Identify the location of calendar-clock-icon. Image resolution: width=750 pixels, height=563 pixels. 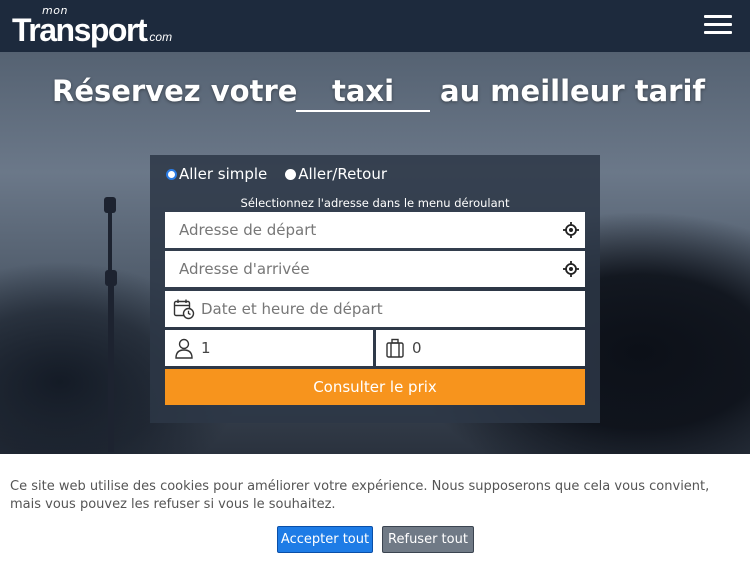
(184, 309).